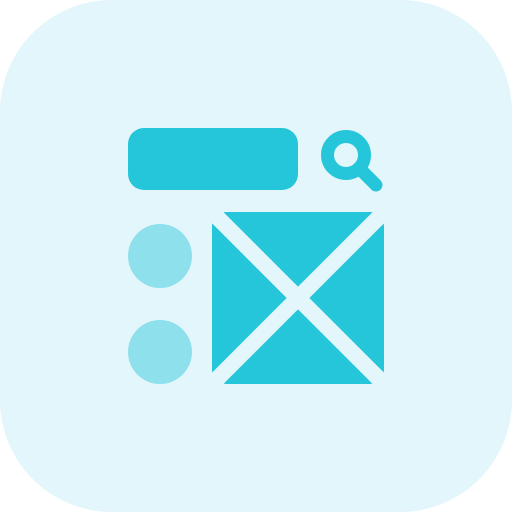 The image size is (512, 512). What do you see at coordinates (160, 352) in the screenshot?
I see `list-dot-bottom` at bounding box center [160, 352].